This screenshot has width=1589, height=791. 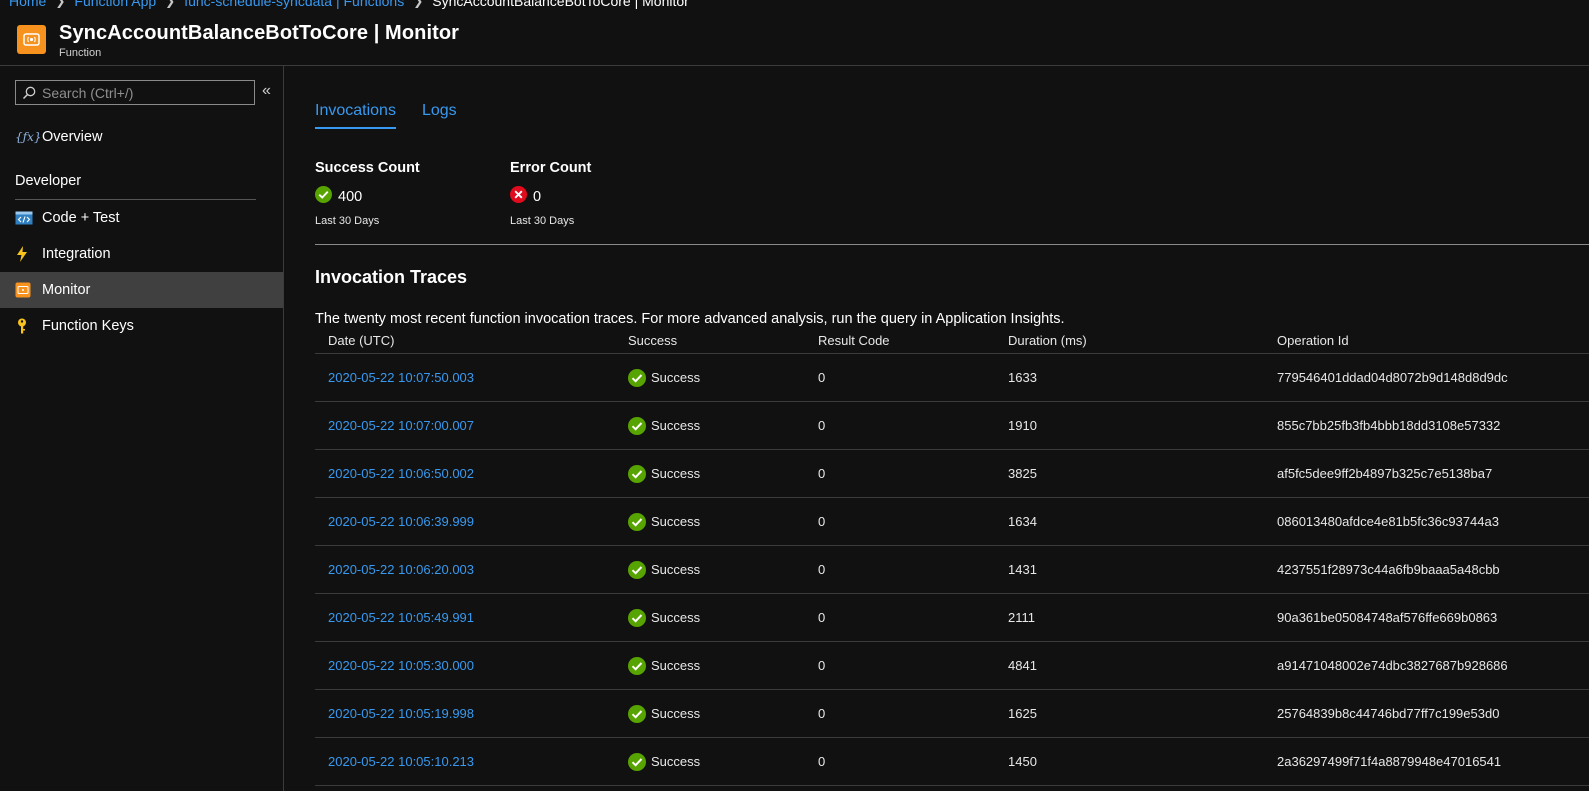 I want to click on invocation-date-link: 2020-05-22 10:05:10.213, so click(x=471, y=761).